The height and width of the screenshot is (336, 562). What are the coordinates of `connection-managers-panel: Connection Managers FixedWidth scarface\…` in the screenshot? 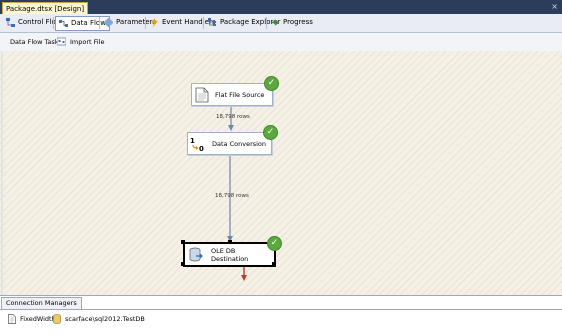 It's located at (281, 316).